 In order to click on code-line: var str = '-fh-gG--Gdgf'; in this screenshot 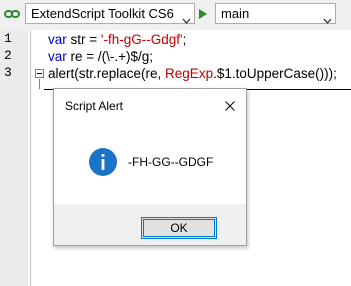, I will do `click(117, 40)`.